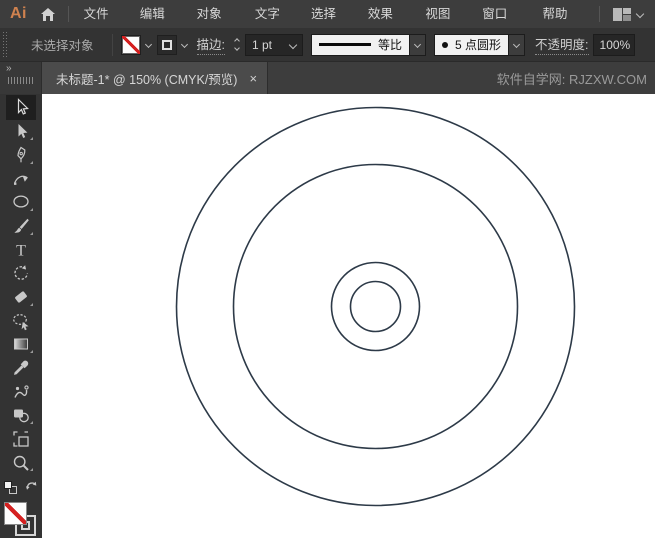 This screenshot has height=538, width=655. Describe the element at coordinates (237, 44) in the screenshot. I see `stroke-width-stepper` at that location.